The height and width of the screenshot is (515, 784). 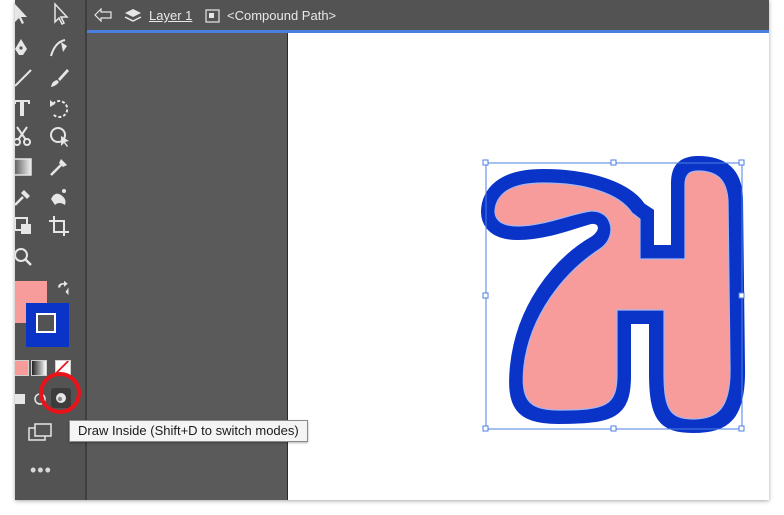 I want to click on stroke-swatch-hole, so click(x=46, y=323).